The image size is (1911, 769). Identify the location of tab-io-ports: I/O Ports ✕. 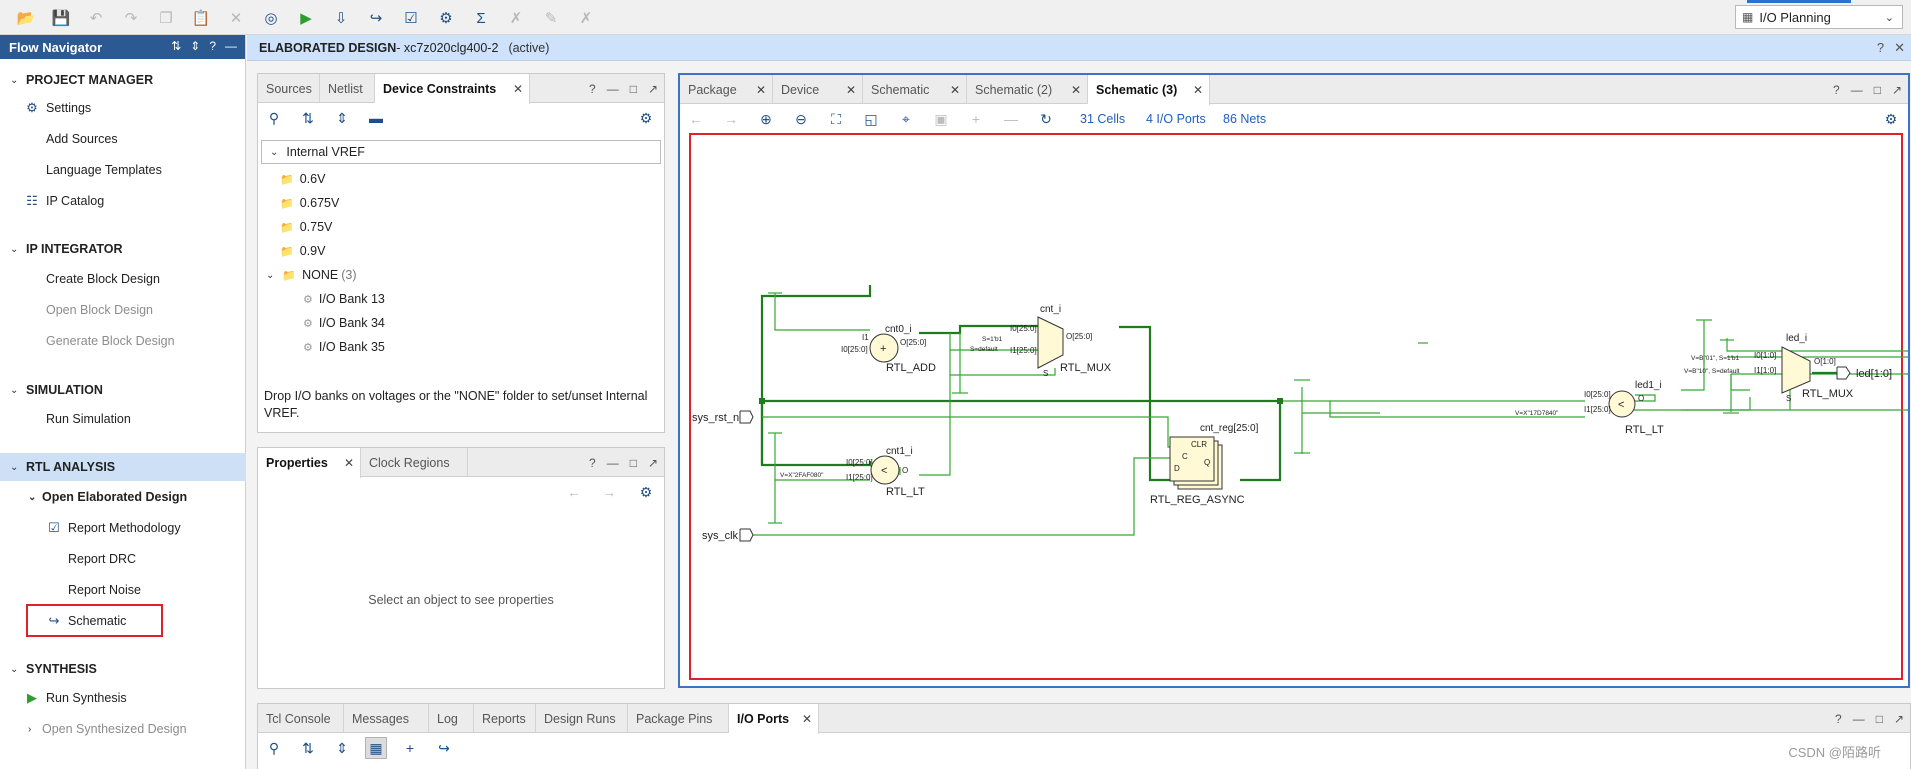
(774, 719).